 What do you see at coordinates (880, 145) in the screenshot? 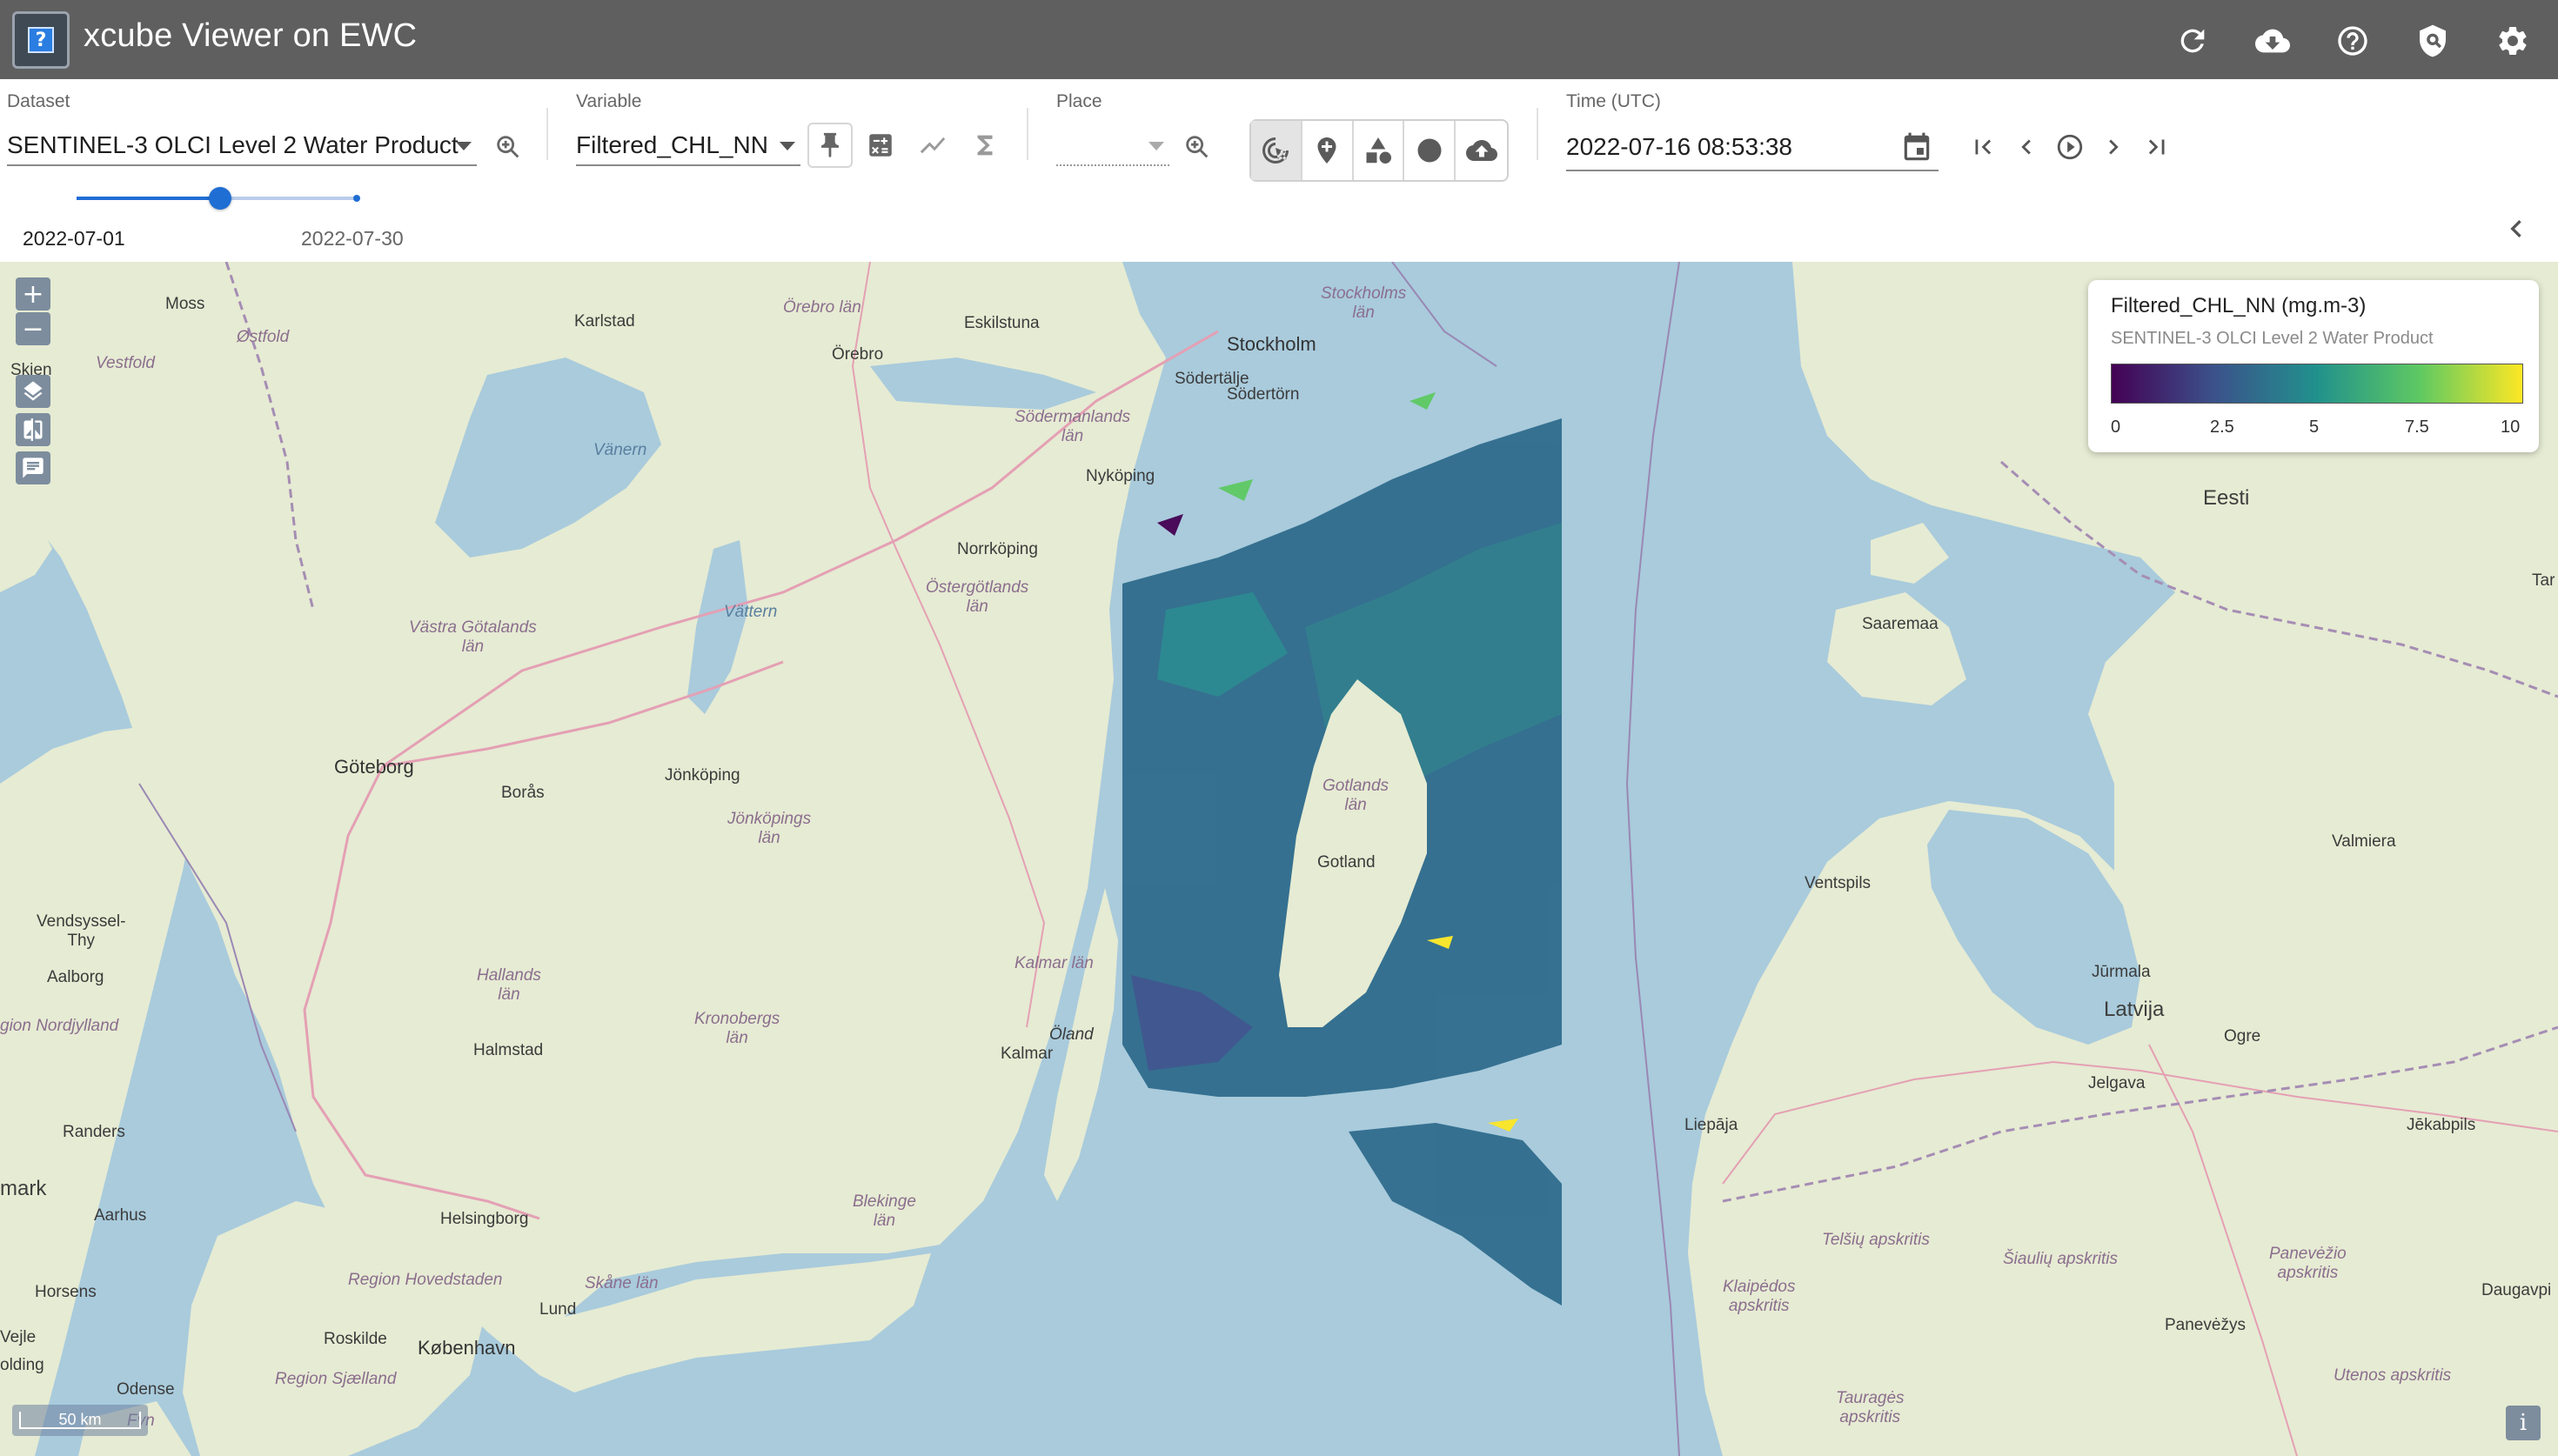
I see `user-variables-button` at bounding box center [880, 145].